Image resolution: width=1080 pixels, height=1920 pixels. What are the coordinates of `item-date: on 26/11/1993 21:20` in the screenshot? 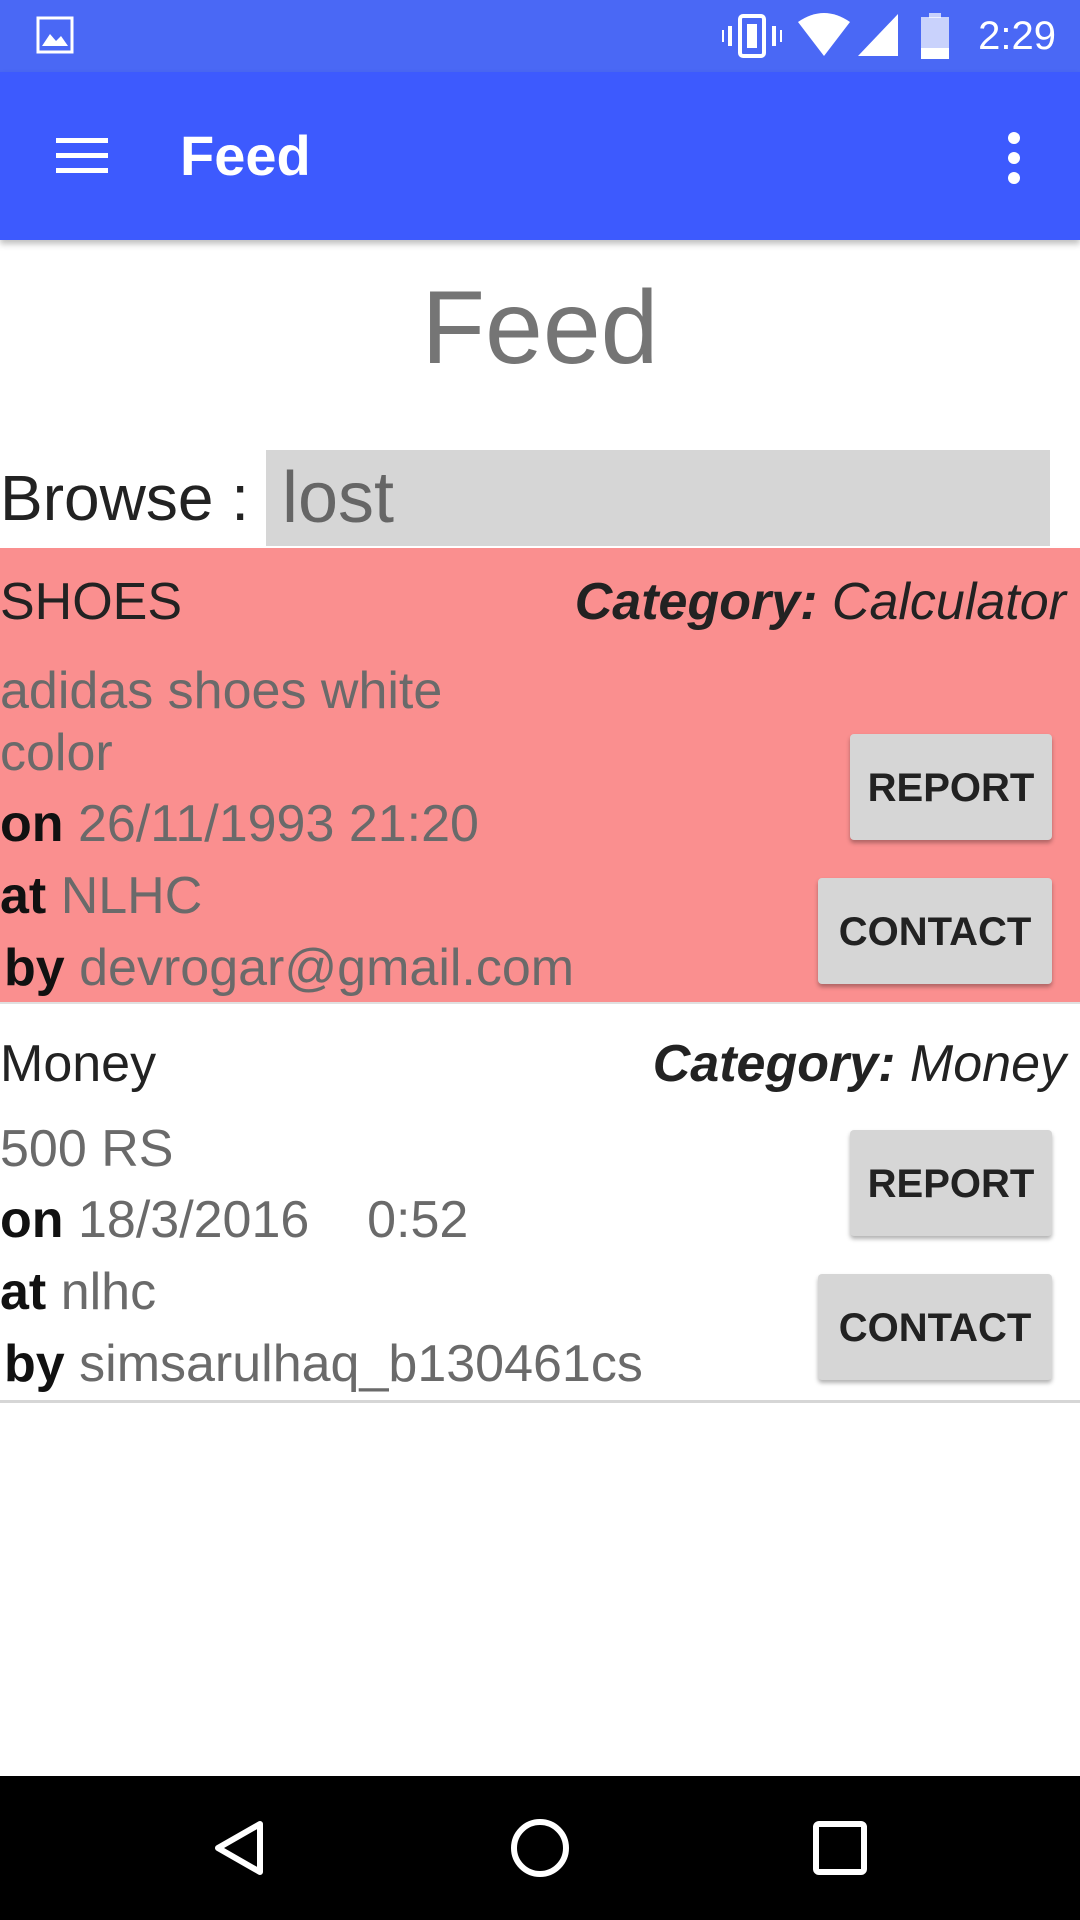 It's located at (239, 824).